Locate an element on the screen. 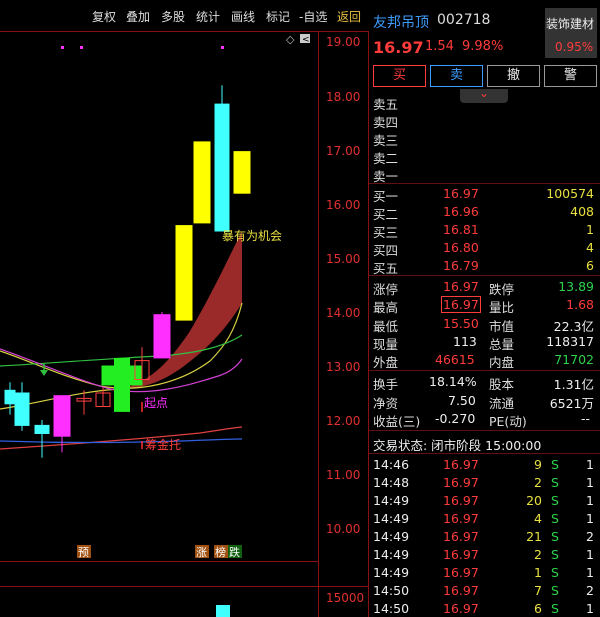 This screenshot has width=600, height=617. stat-label: PE(动) is located at coordinates (508, 421).